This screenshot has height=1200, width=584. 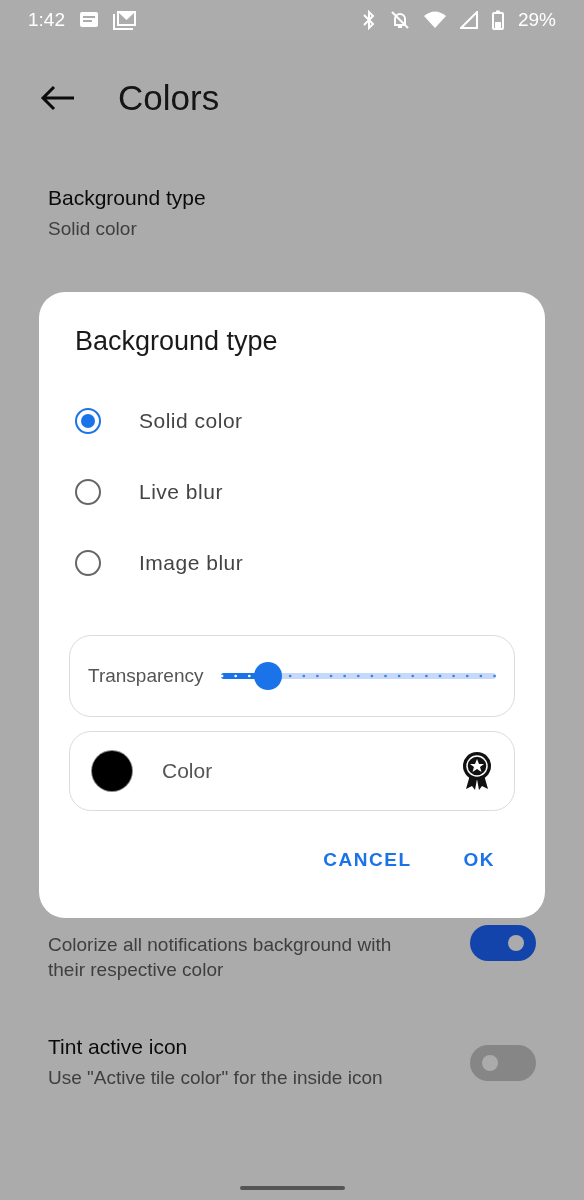 What do you see at coordinates (118, 1047) in the screenshot?
I see `setting-title: Tint active icon` at bounding box center [118, 1047].